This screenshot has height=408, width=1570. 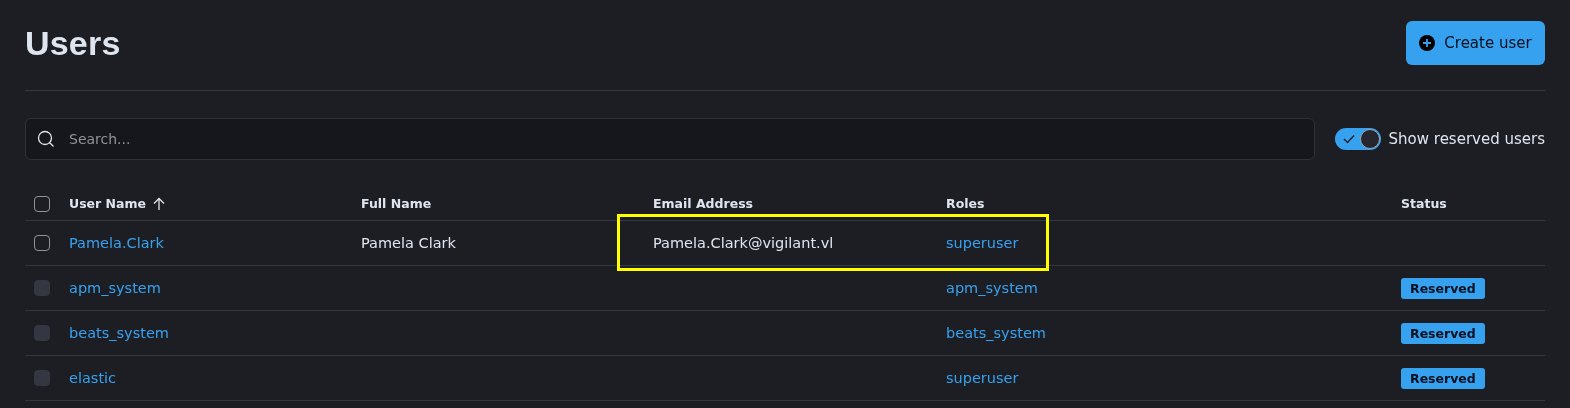 I want to click on toggle-label: Show reserved users, so click(x=1466, y=139).